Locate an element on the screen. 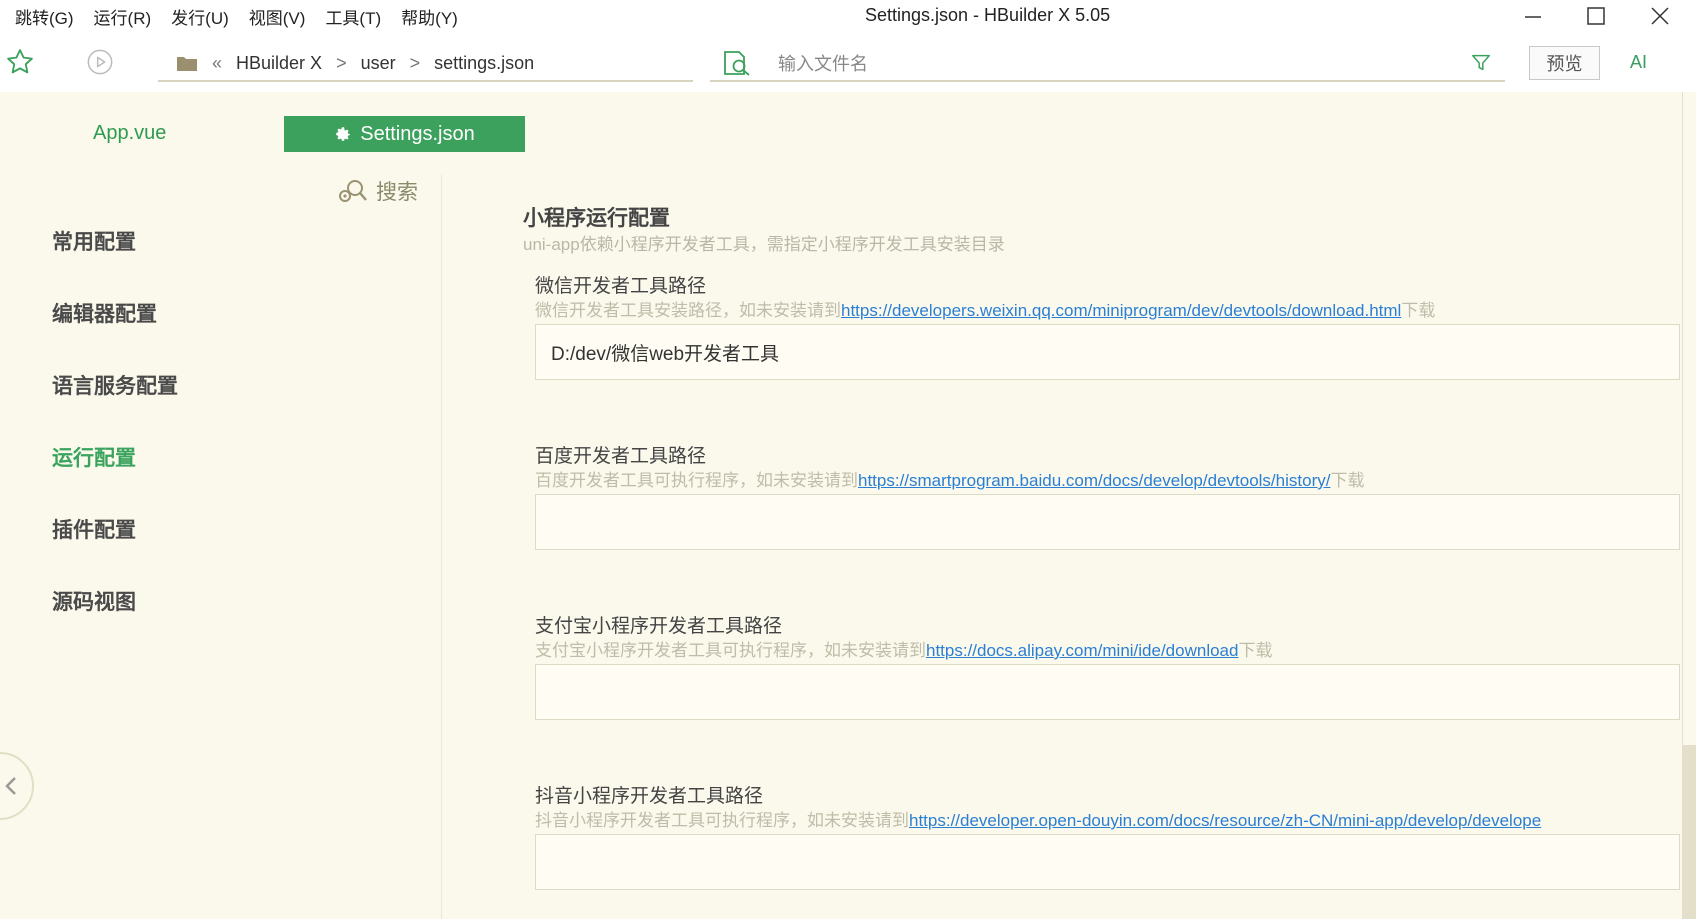 This screenshot has width=1696, height=919. file-search-box is located at coordinates (1107, 64).